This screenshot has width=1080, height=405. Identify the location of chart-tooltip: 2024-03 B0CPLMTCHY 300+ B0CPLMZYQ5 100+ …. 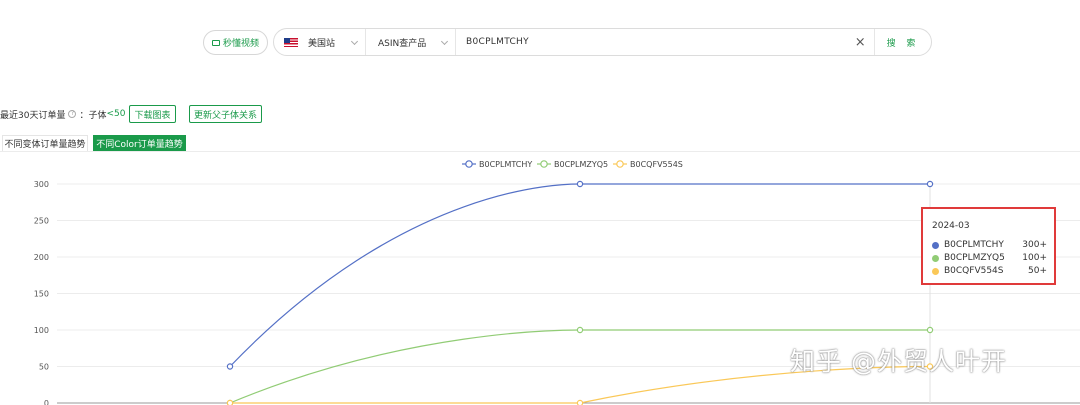
(988, 246).